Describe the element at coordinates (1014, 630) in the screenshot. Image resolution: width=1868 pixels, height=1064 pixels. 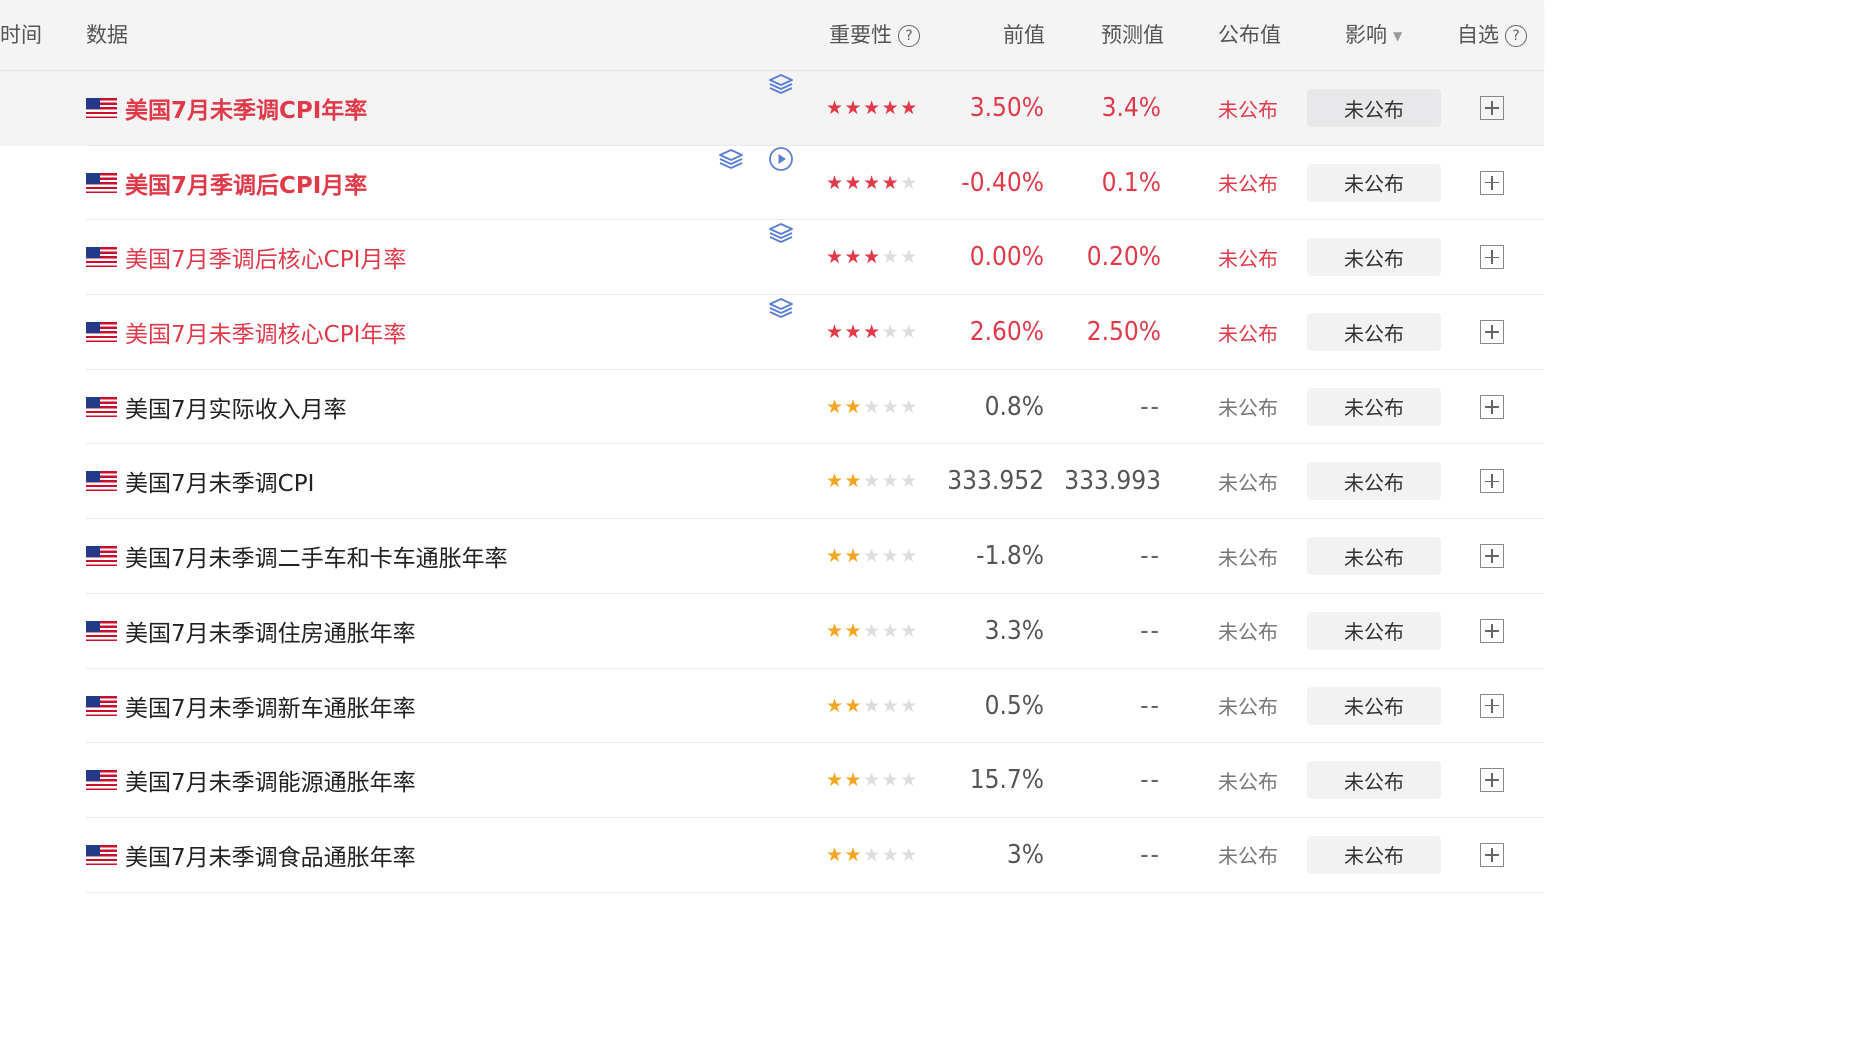
I see `previous-value: 3.3%` at that location.